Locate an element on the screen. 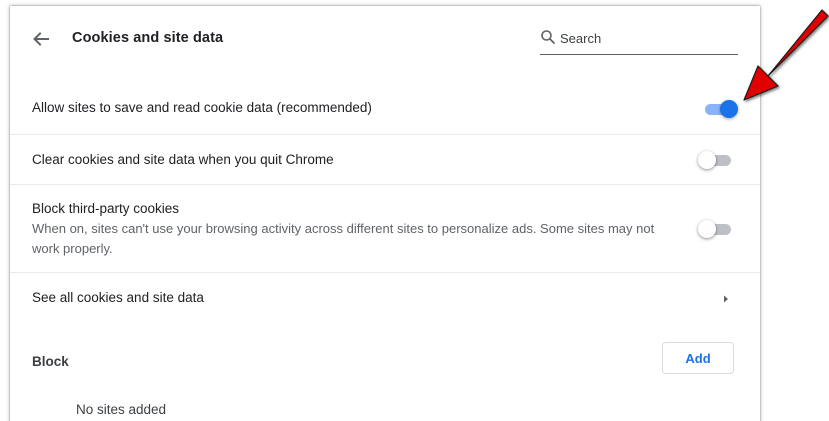  search-input is located at coordinates (645, 38).